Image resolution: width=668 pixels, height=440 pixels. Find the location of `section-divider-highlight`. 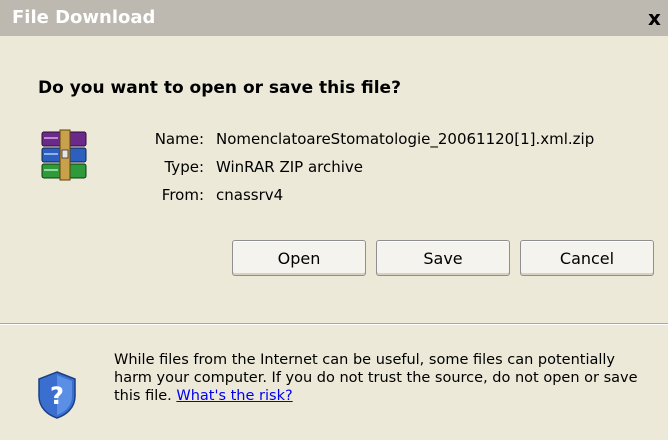

section-divider-highlight is located at coordinates (334, 324).